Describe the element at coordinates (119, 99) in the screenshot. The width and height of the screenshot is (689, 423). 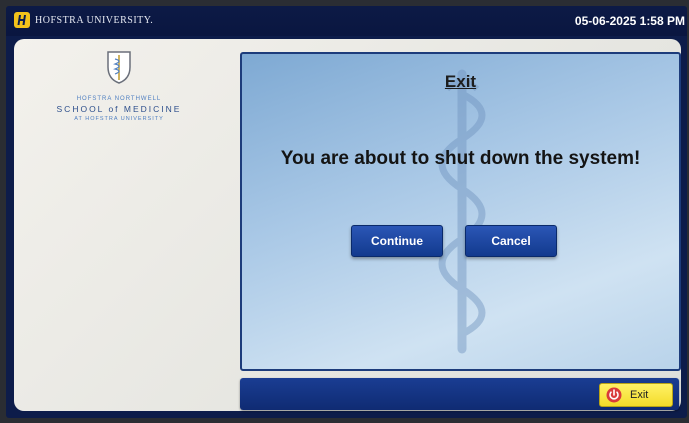
I see `school-name-line1: HOFSTRA NORTHWELL` at that location.